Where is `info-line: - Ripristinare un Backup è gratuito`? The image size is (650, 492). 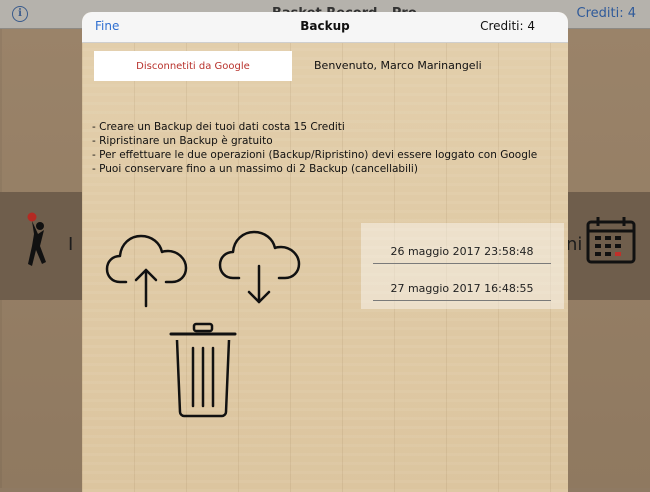
info-line: - Ripristinare un Backup è gratuito is located at coordinates (182, 141).